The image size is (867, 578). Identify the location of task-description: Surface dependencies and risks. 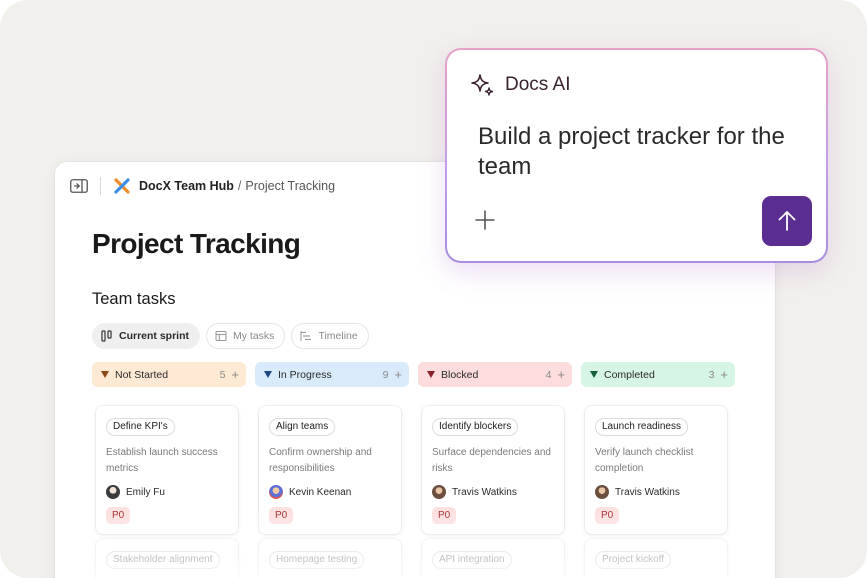
(491, 460).